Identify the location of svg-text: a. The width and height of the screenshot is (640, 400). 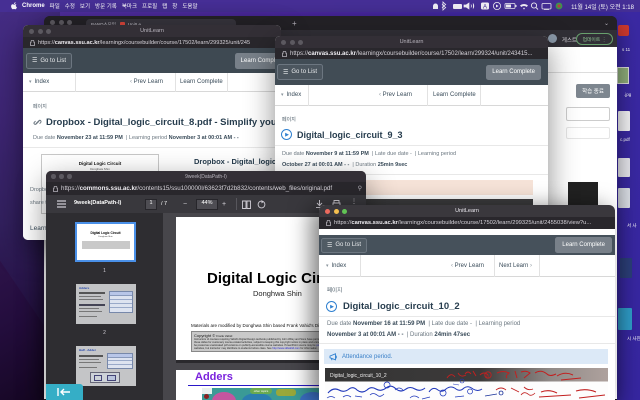
(487, 377).